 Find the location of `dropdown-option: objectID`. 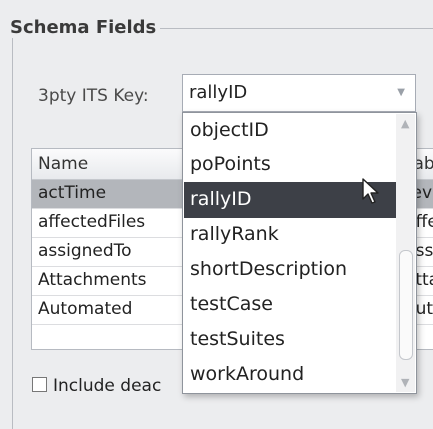

dropdown-option: objectID is located at coordinates (290, 131).